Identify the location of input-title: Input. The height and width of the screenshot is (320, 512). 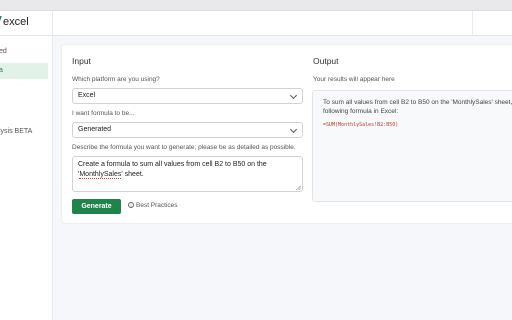
(81, 61).